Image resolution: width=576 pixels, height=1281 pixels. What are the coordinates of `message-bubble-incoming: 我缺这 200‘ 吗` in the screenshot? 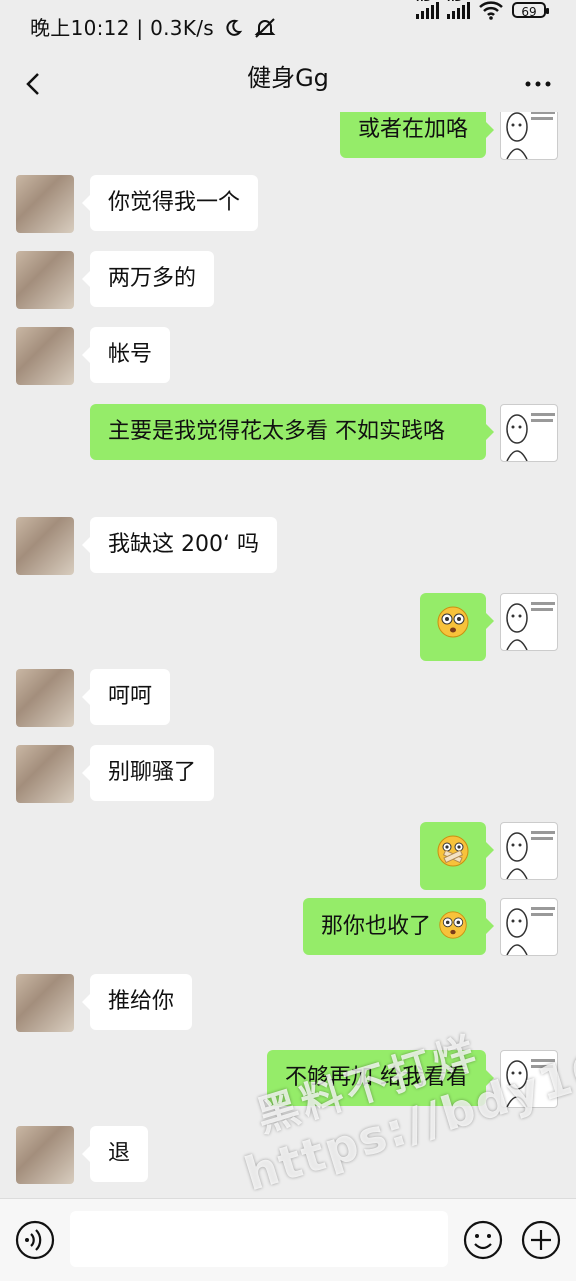 It's located at (179, 545).